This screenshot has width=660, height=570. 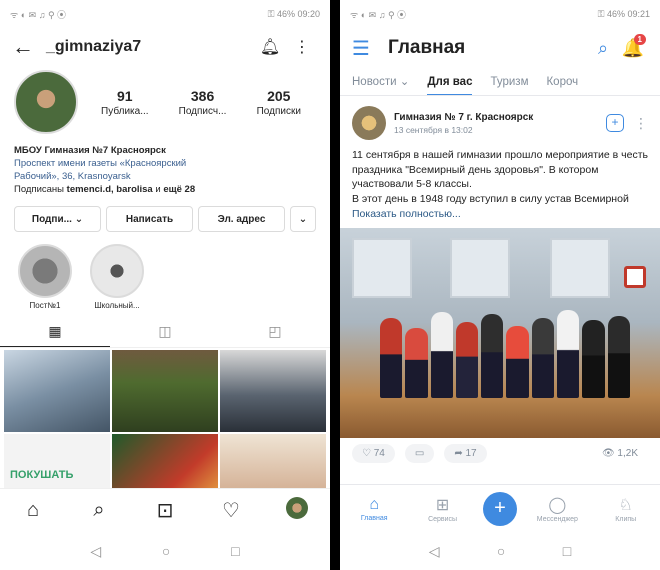 What do you see at coordinates (500, 48) in the screenshot?
I see `feed-header: ☰ Главная ⌕ 🔔 1` at bounding box center [500, 48].